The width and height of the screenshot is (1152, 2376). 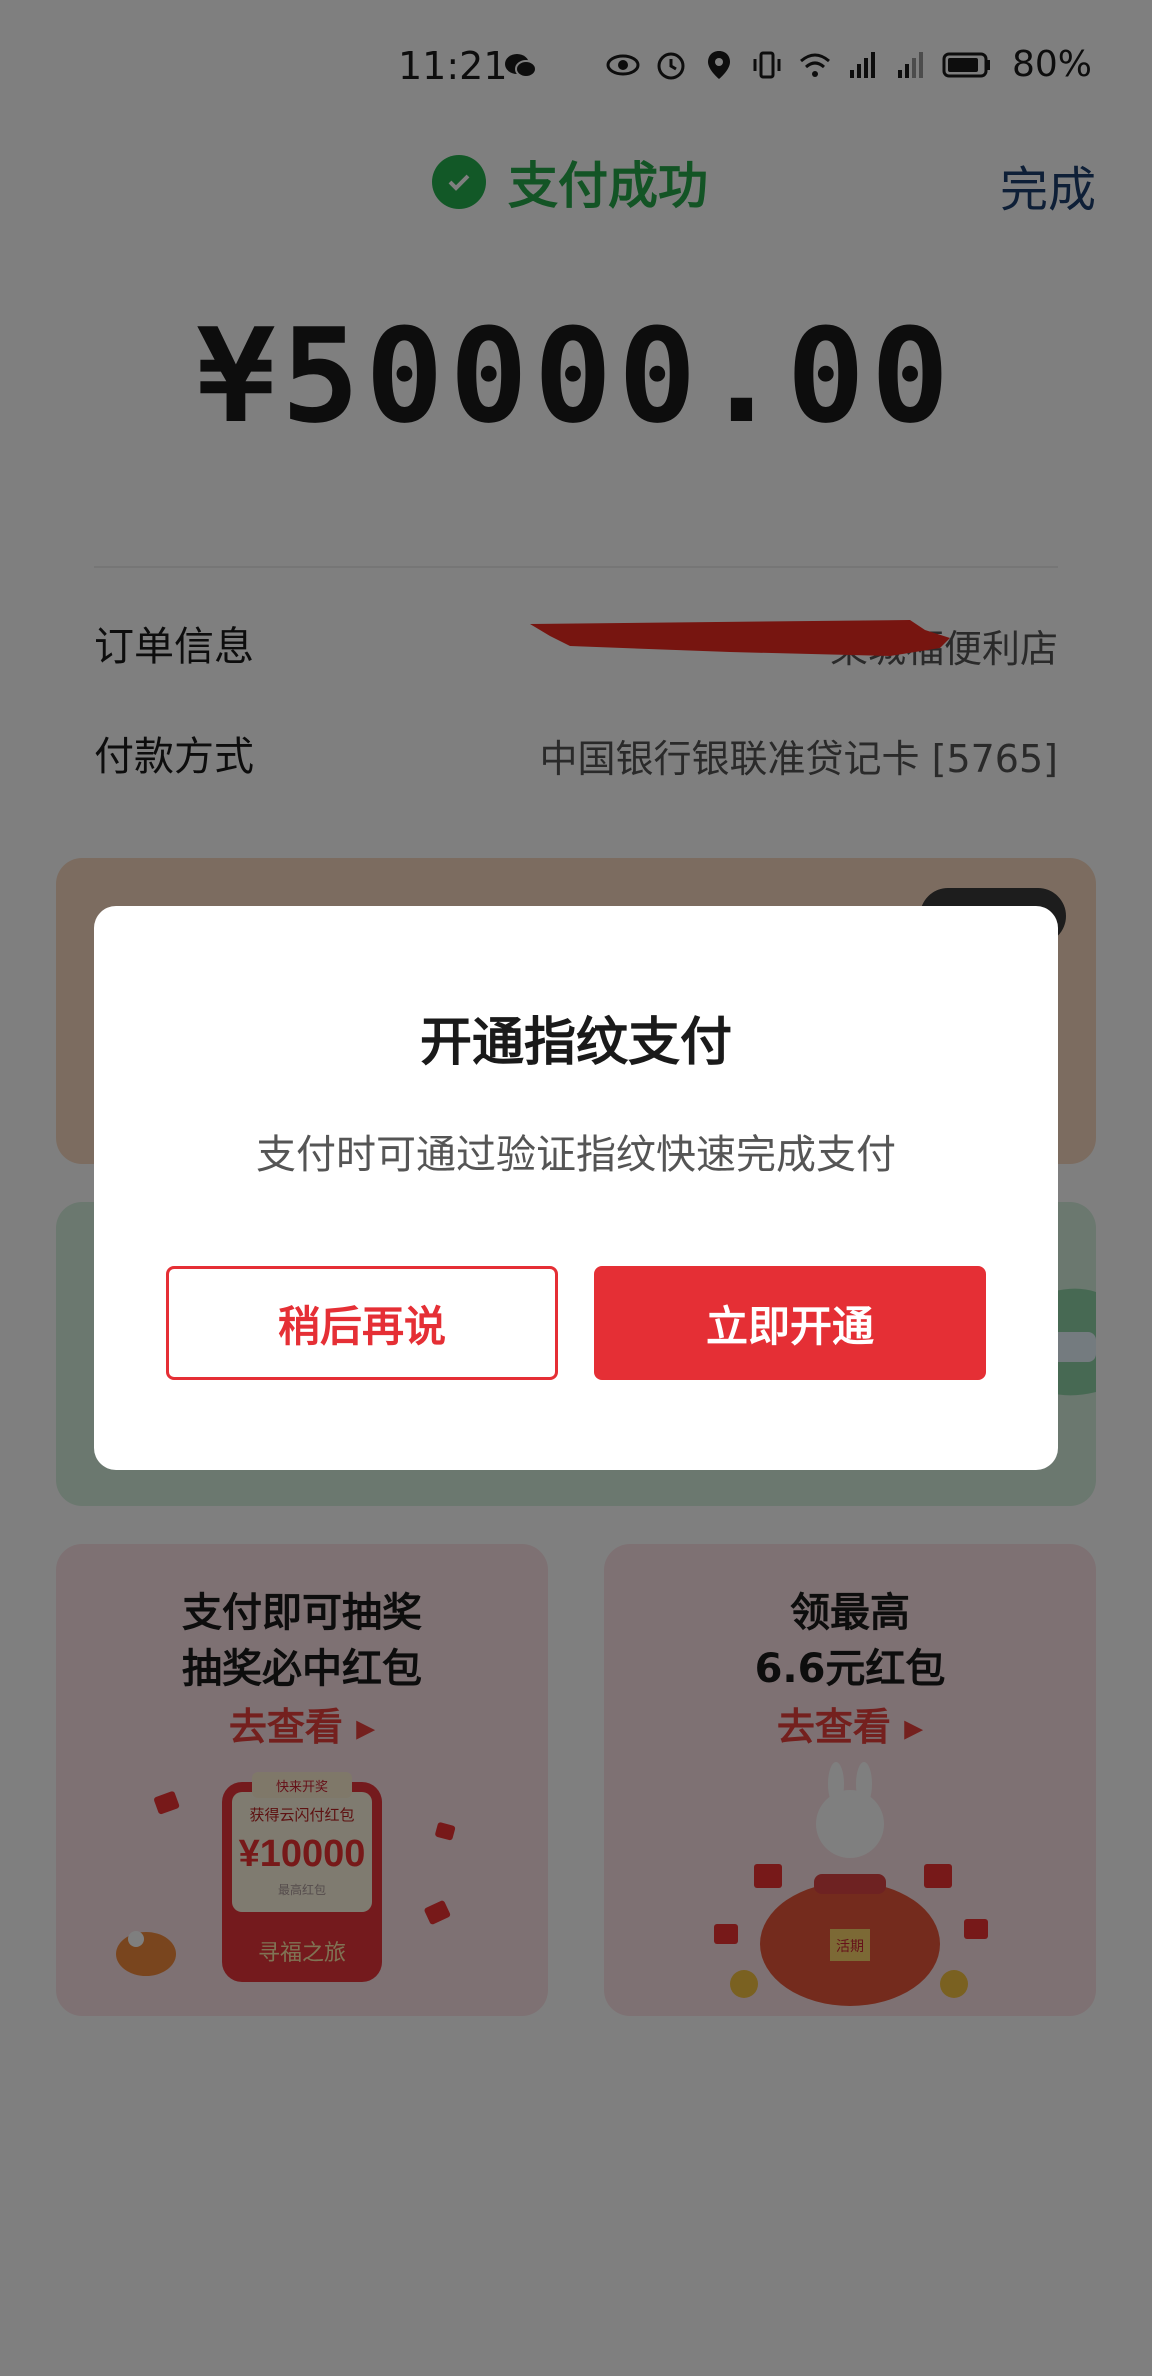 What do you see at coordinates (362, 1323) in the screenshot?
I see `later-button: 稍后再说` at bounding box center [362, 1323].